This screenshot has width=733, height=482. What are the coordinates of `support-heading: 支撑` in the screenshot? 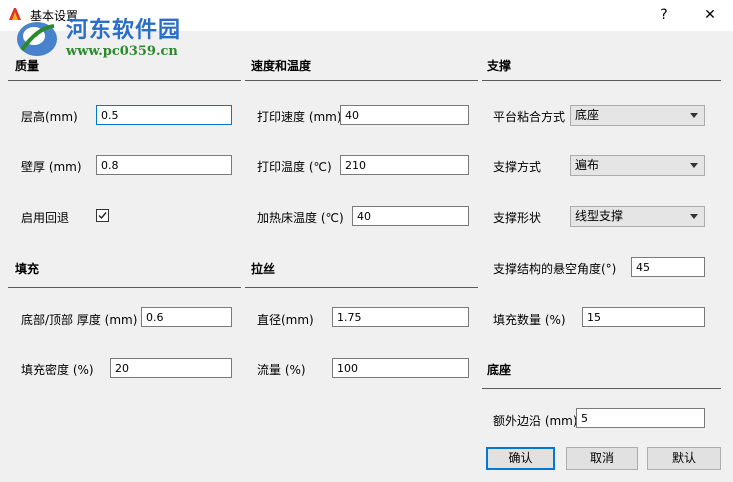 It's located at (499, 66).